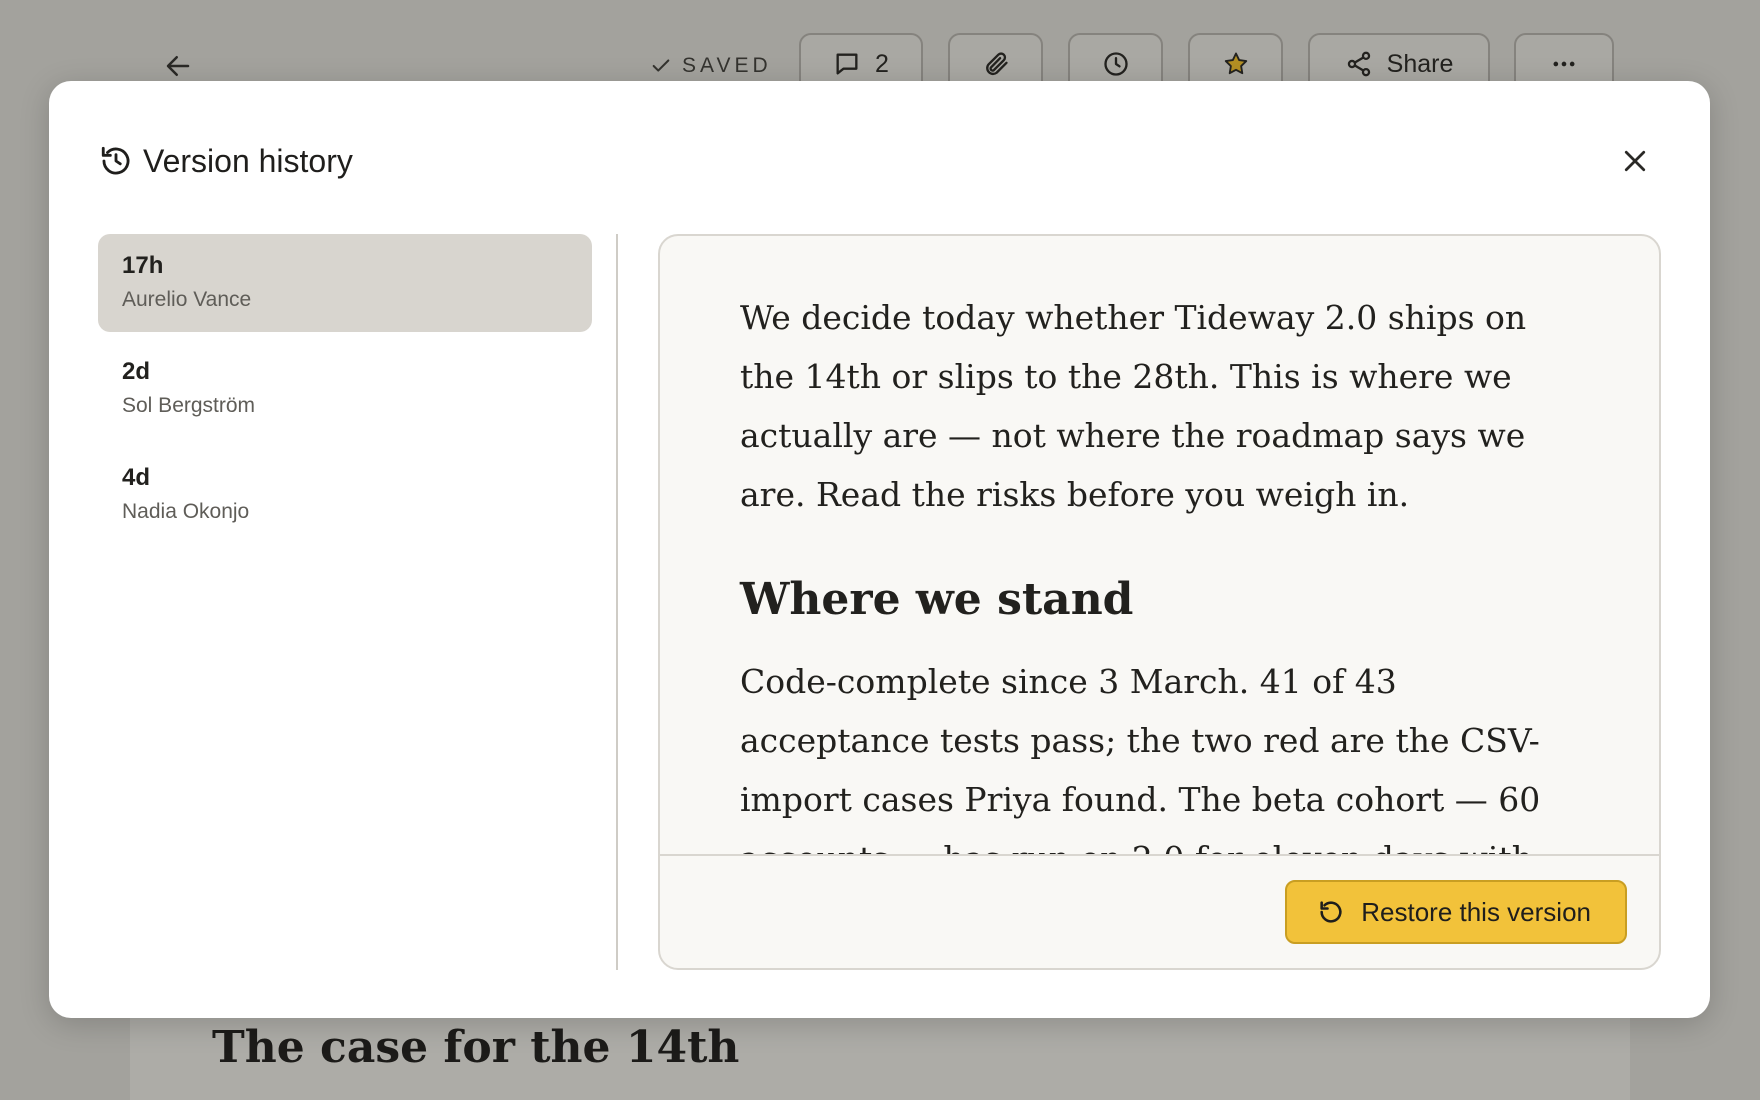 Image resolution: width=1760 pixels, height=1100 pixels. I want to click on restore-version-button: Restore this version, so click(1456, 912).